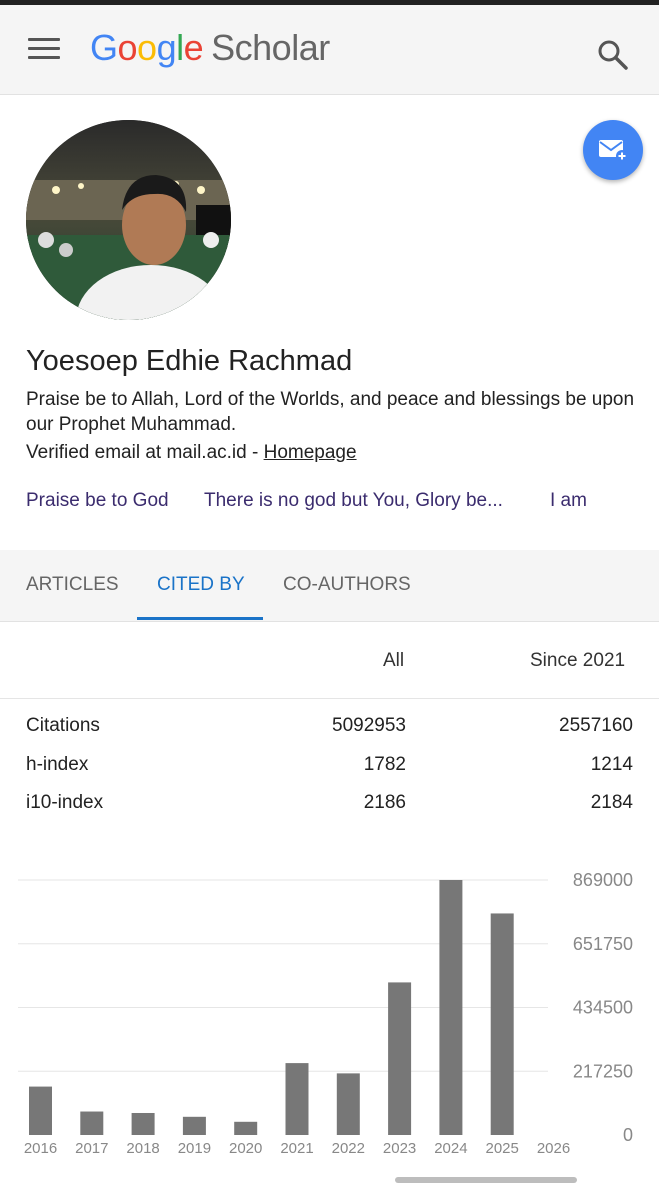 This screenshot has height=1200, width=659. What do you see at coordinates (142, 1148) in the screenshot?
I see `x-tick-label: 2018` at bounding box center [142, 1148].